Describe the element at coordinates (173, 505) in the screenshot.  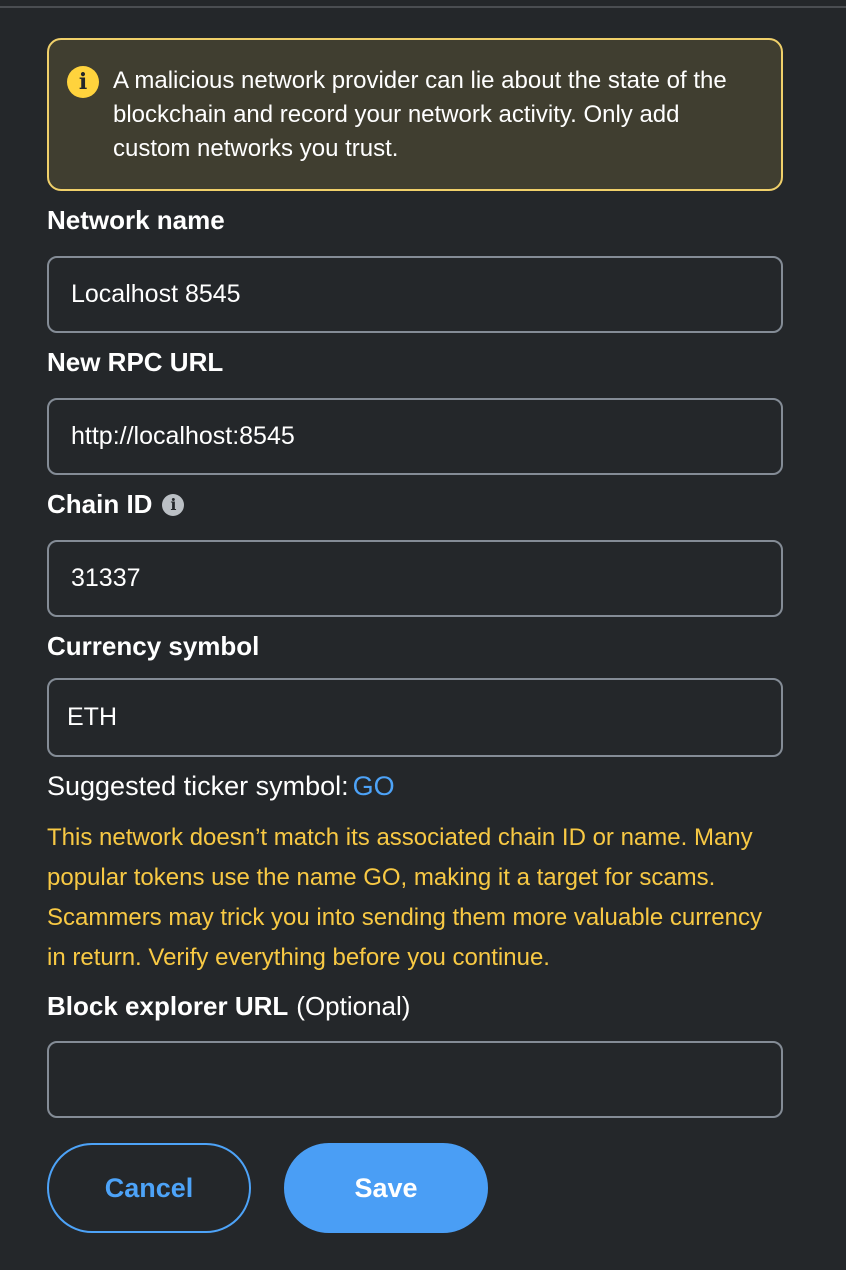
I see `chain-id-info-icon: i` at that location.